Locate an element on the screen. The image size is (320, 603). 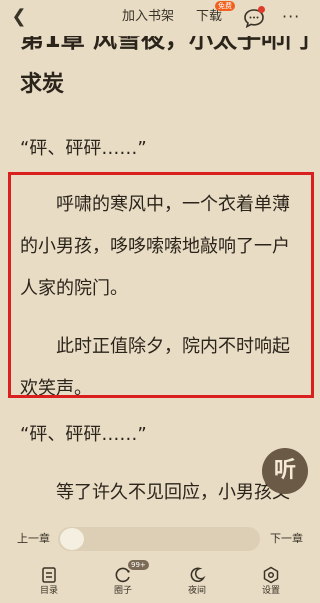
paragraph-5: 等了许久不见回应，小男孩又 is located at coordinates (155, 492).